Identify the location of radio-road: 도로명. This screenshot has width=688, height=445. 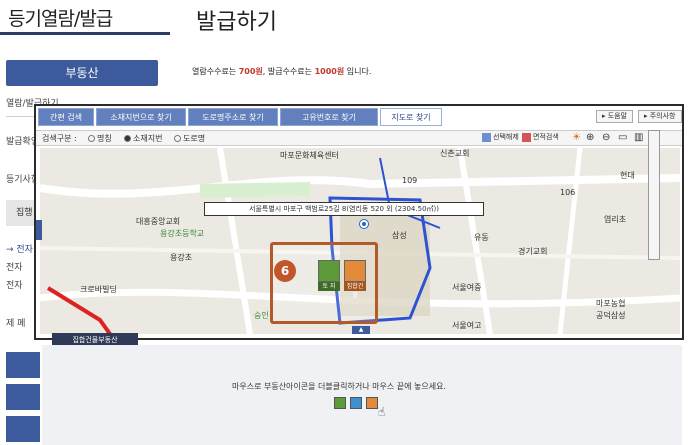
(189, 138).